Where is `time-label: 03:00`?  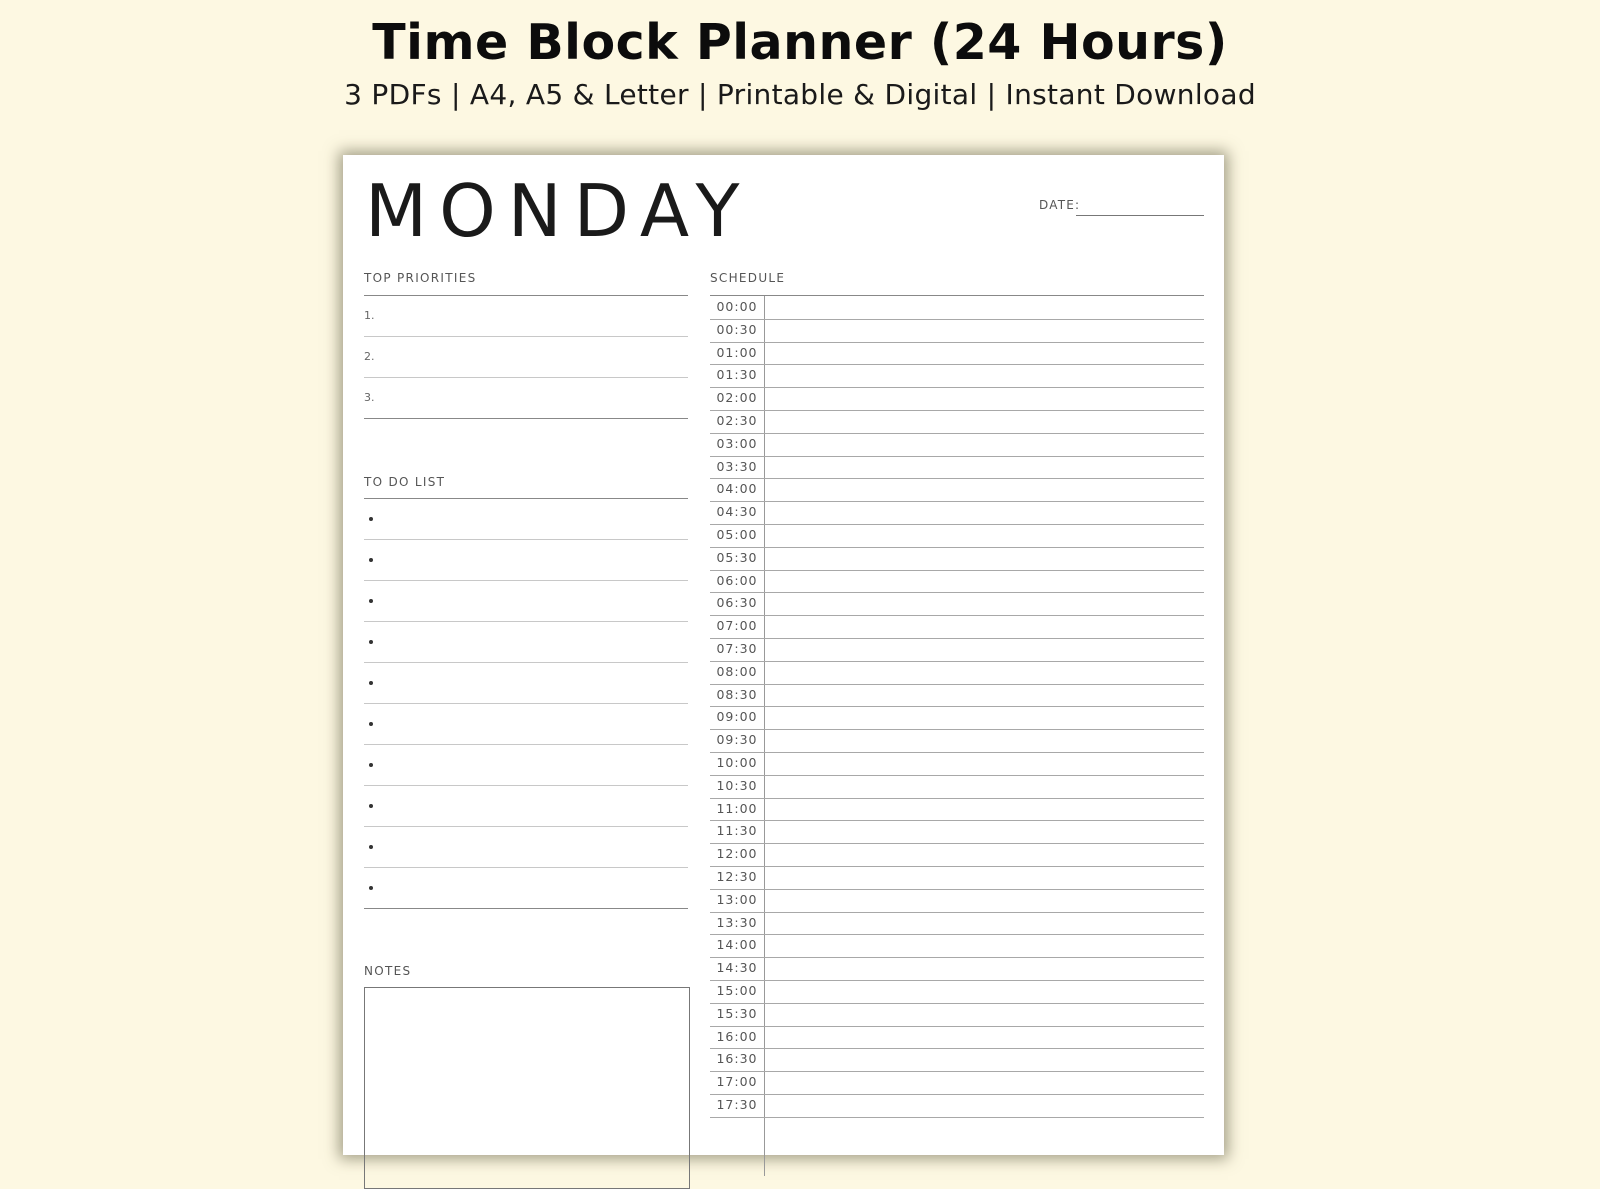 time-label: 03:00 is located at coordinates (737, 443).